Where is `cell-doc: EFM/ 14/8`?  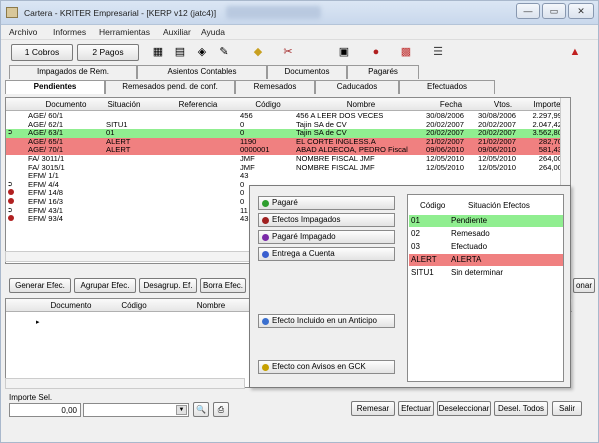 cell-doc: EFM/ 14/8 is located at coordinates (46, 193).